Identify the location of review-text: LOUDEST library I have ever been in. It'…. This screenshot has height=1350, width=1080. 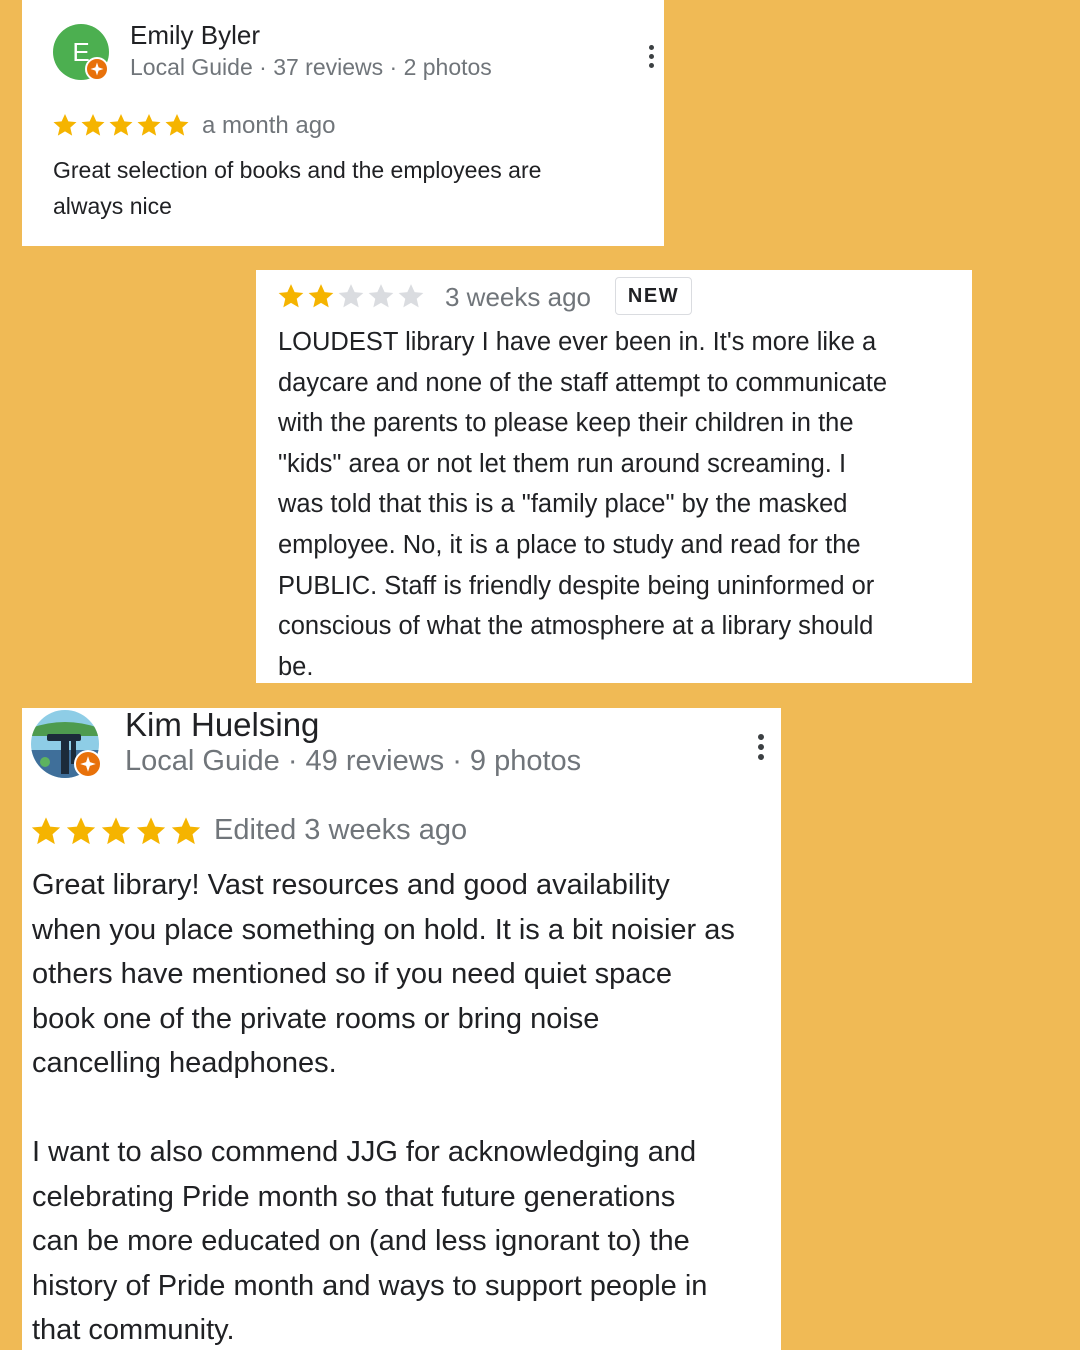
(583, 504).